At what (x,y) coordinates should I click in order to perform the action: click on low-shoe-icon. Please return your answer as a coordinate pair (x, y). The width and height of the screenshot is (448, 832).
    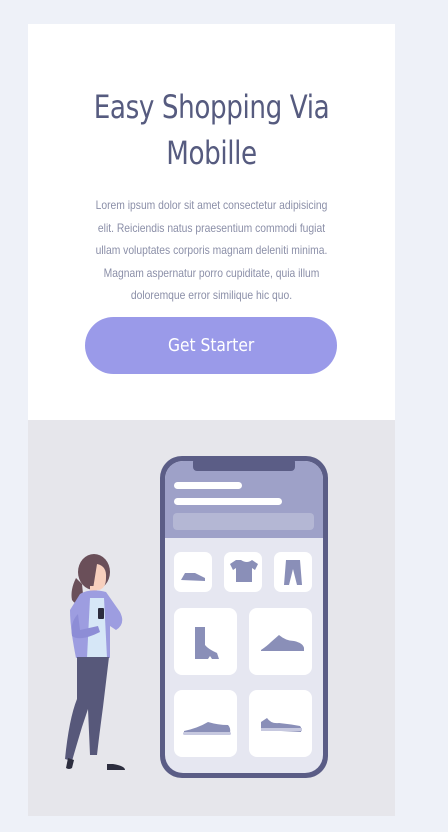
    Looking at the image, I should click on (280, 723).